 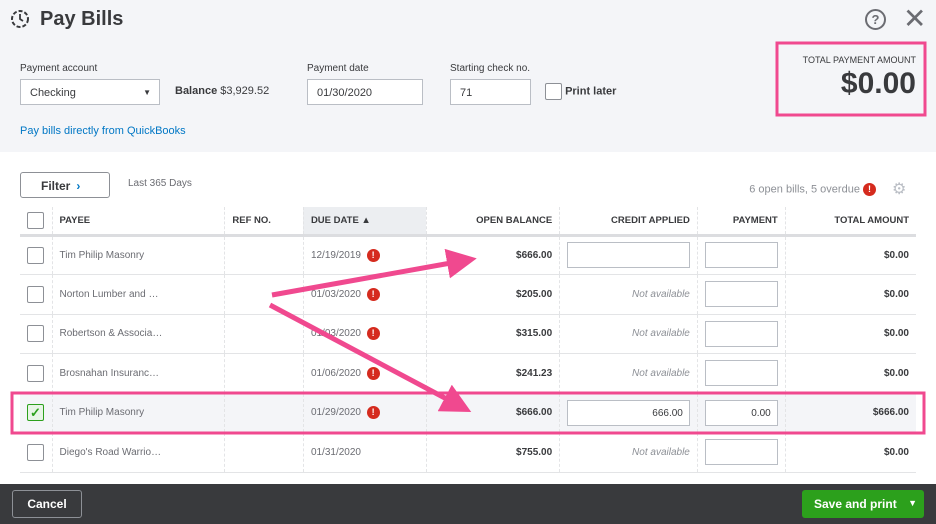 I want to click on row-select: ✓, so click(x=36, y=413).